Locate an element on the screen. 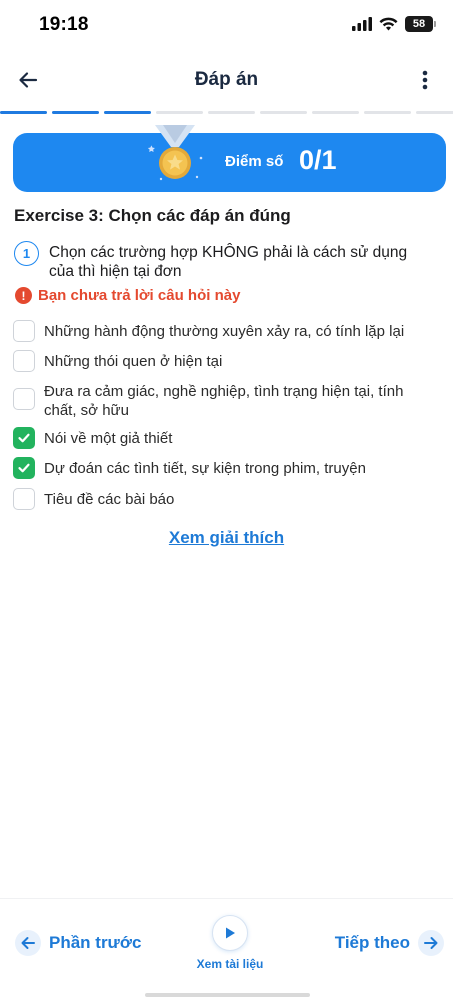  score-banner: Điểm số 0/1 is located at coordinates (229, 158).